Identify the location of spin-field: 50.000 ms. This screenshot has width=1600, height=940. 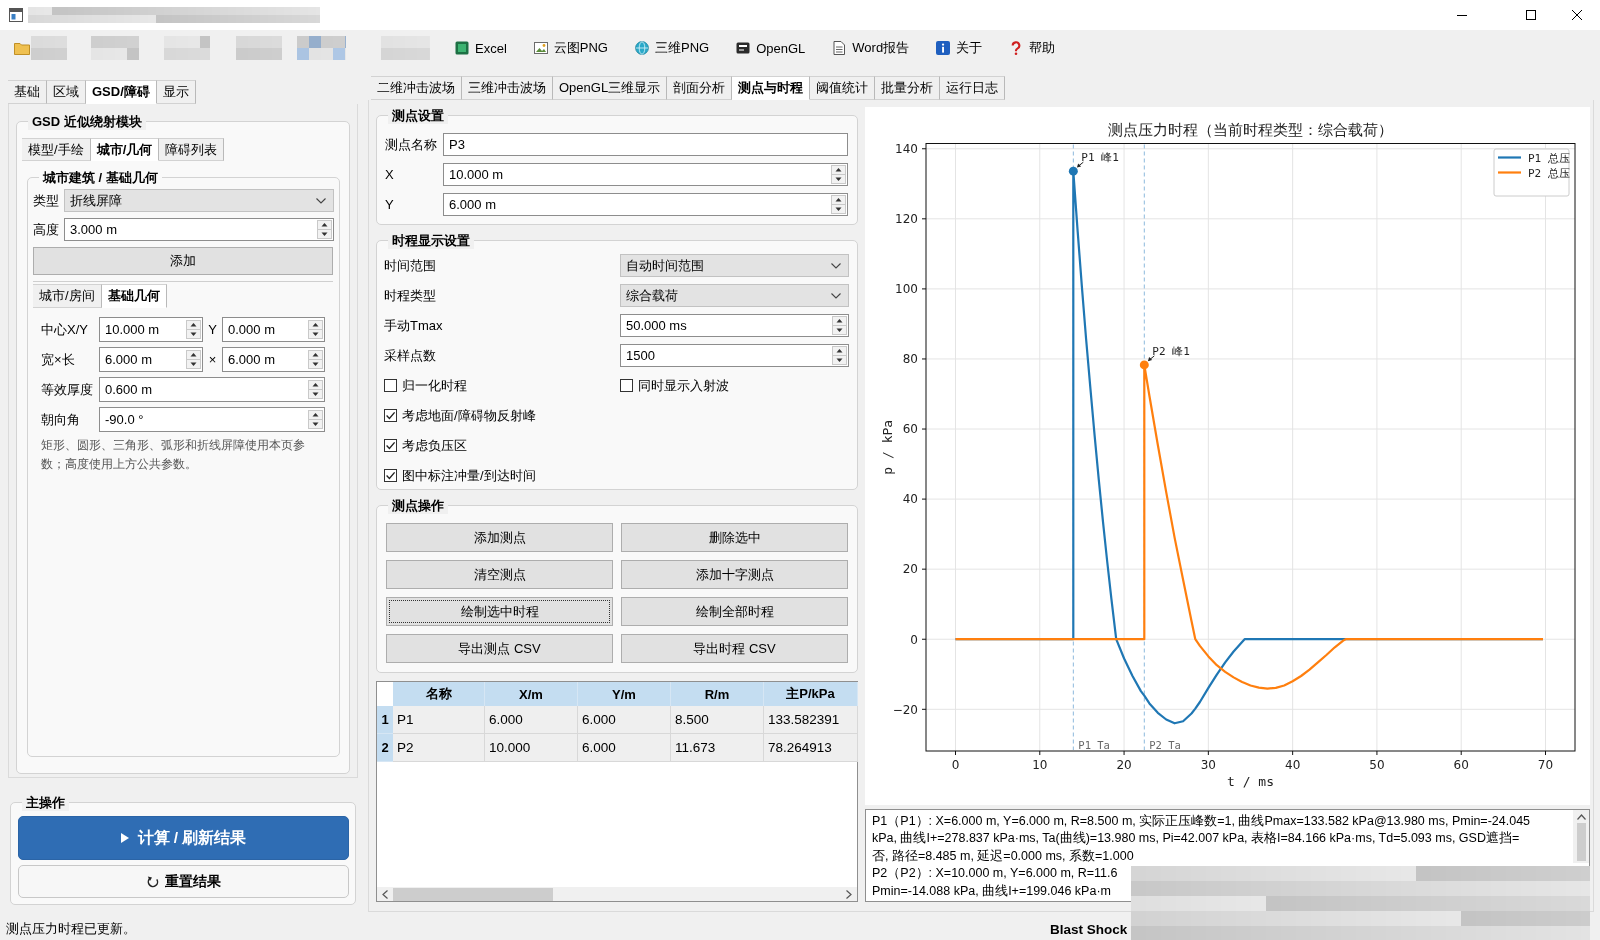
(734, 325).